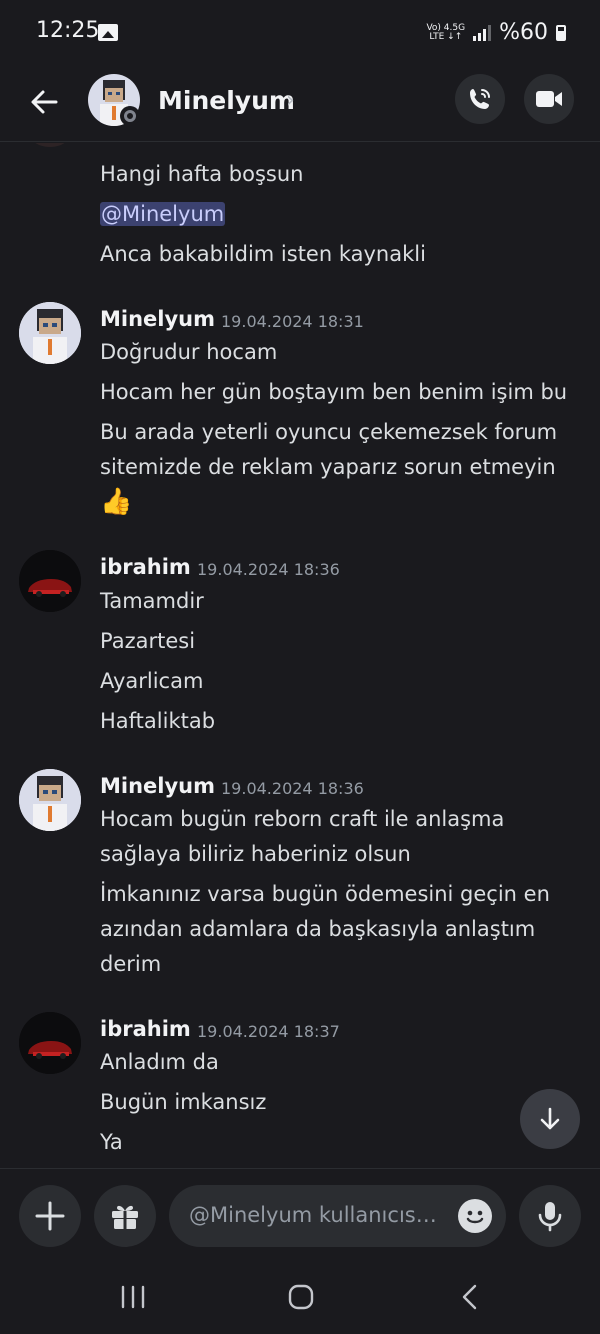  I want to click on back-button, so click(470, 1297).